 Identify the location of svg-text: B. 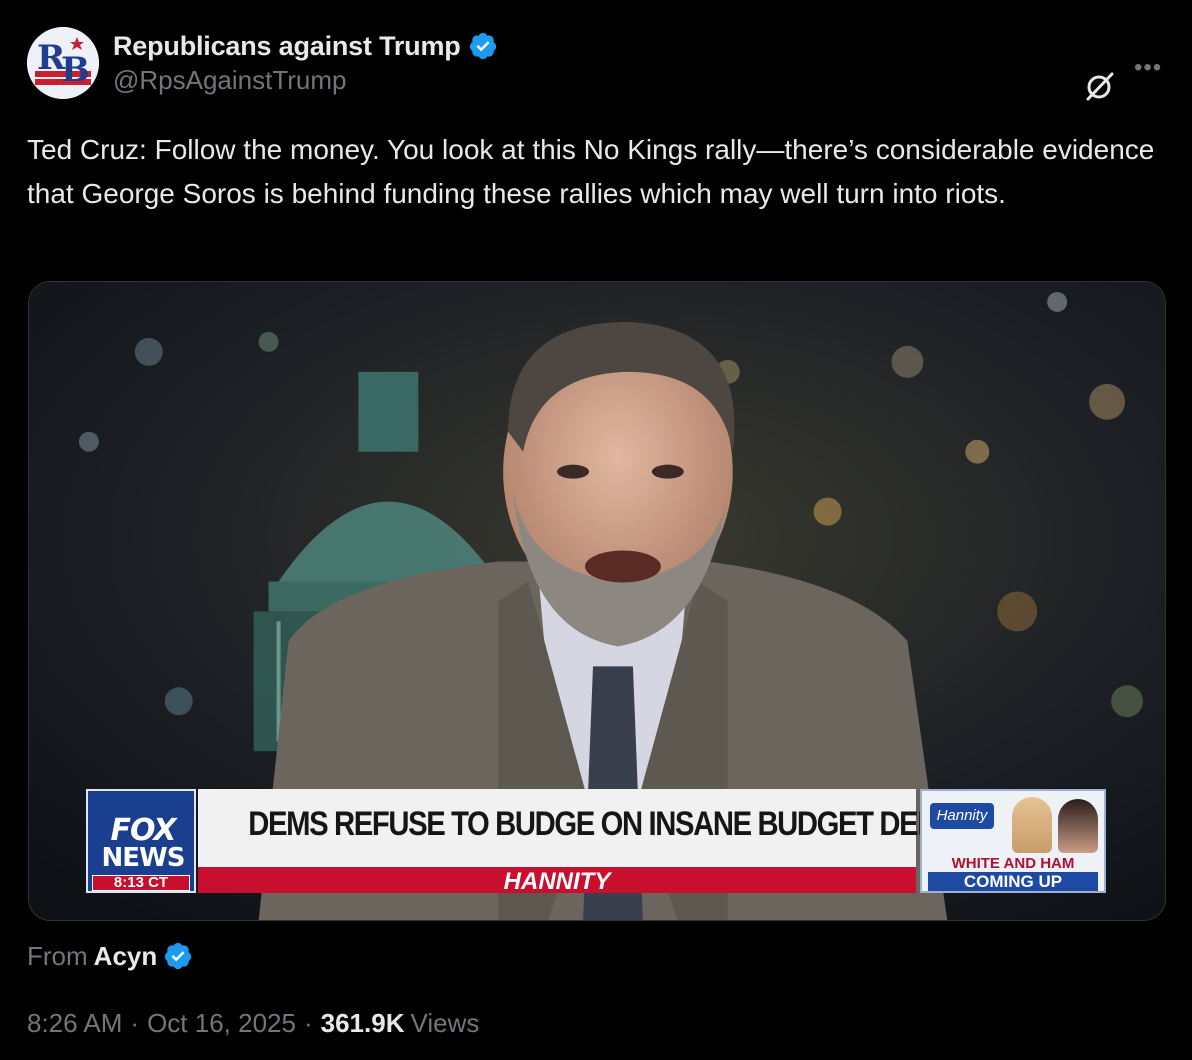
(75, 70).